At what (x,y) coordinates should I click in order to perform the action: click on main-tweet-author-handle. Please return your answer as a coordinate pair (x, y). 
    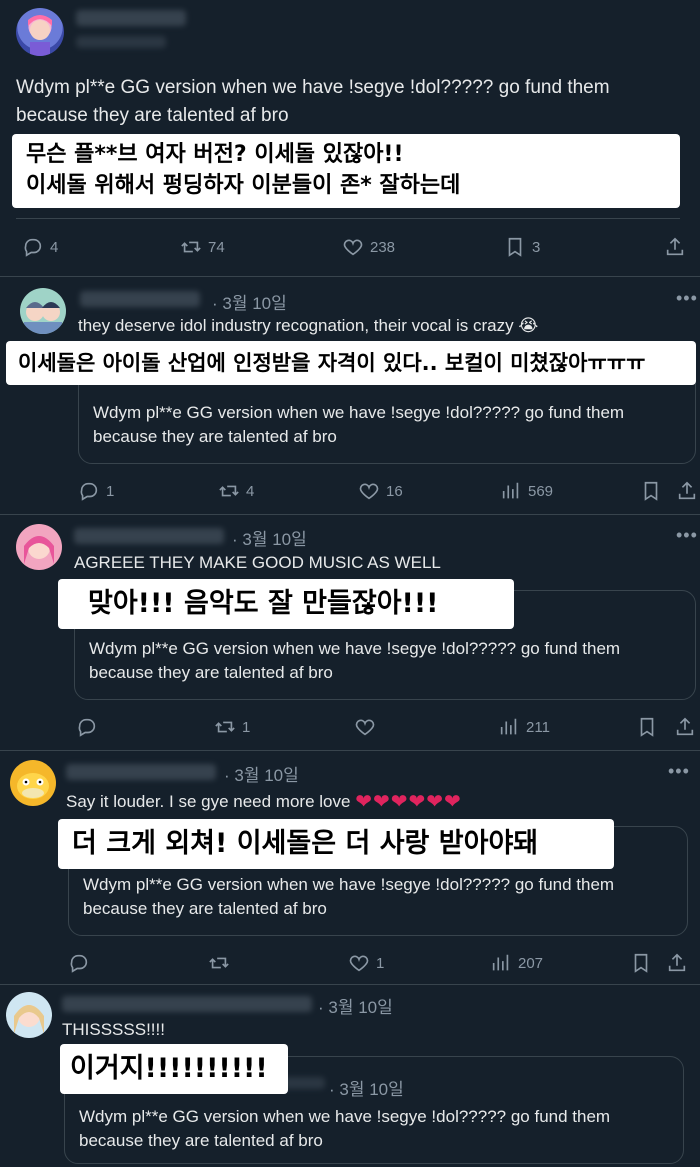
    Looking at the image, I should click on (121, 42).